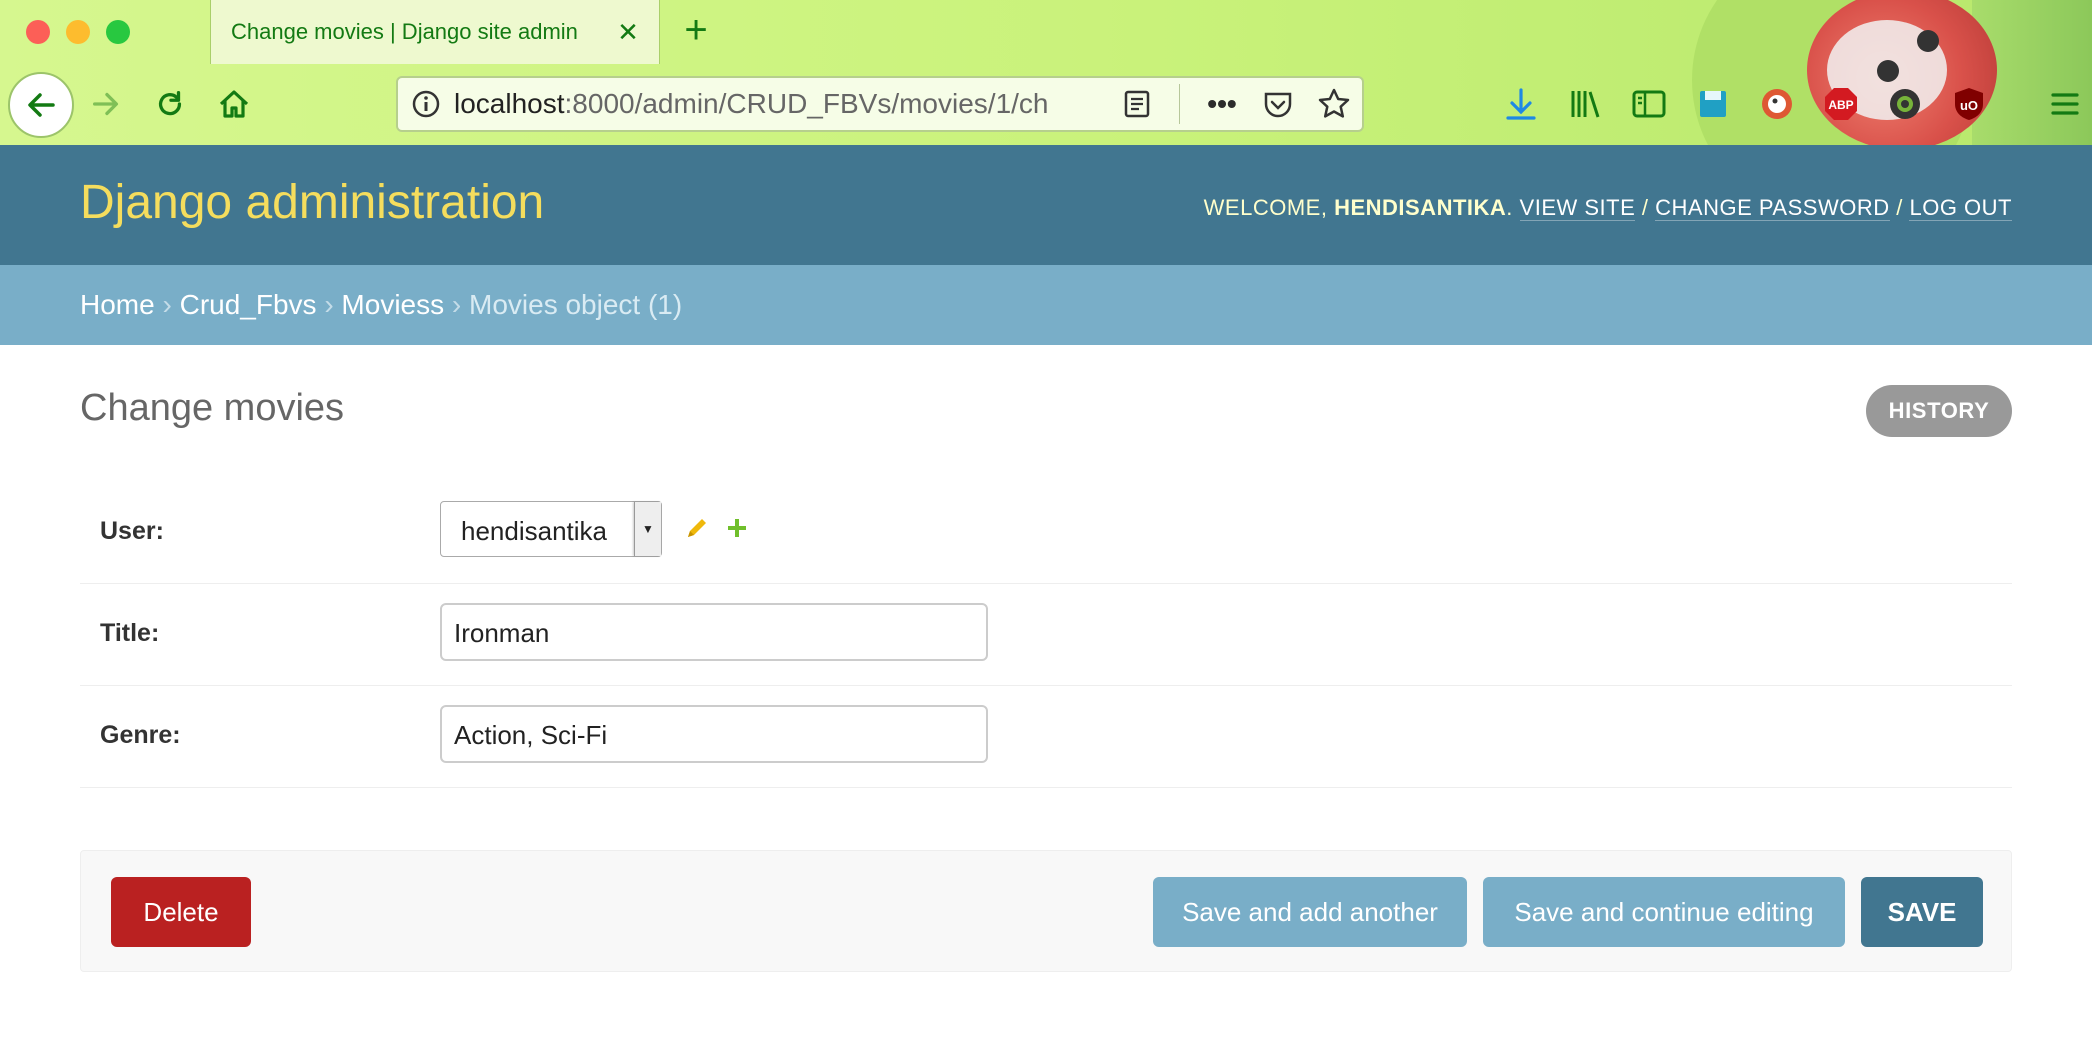 The width and height of the screenshot is (2092, 1054). Describe the element at coordinates (1713, 104) in the screenshot. I see `save-page-icon` at that location.